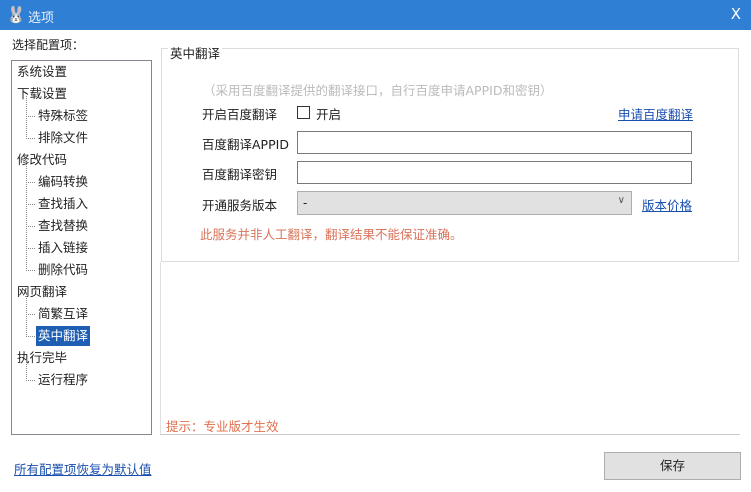  I want to click on enable-checkbox, so click(303, 112).